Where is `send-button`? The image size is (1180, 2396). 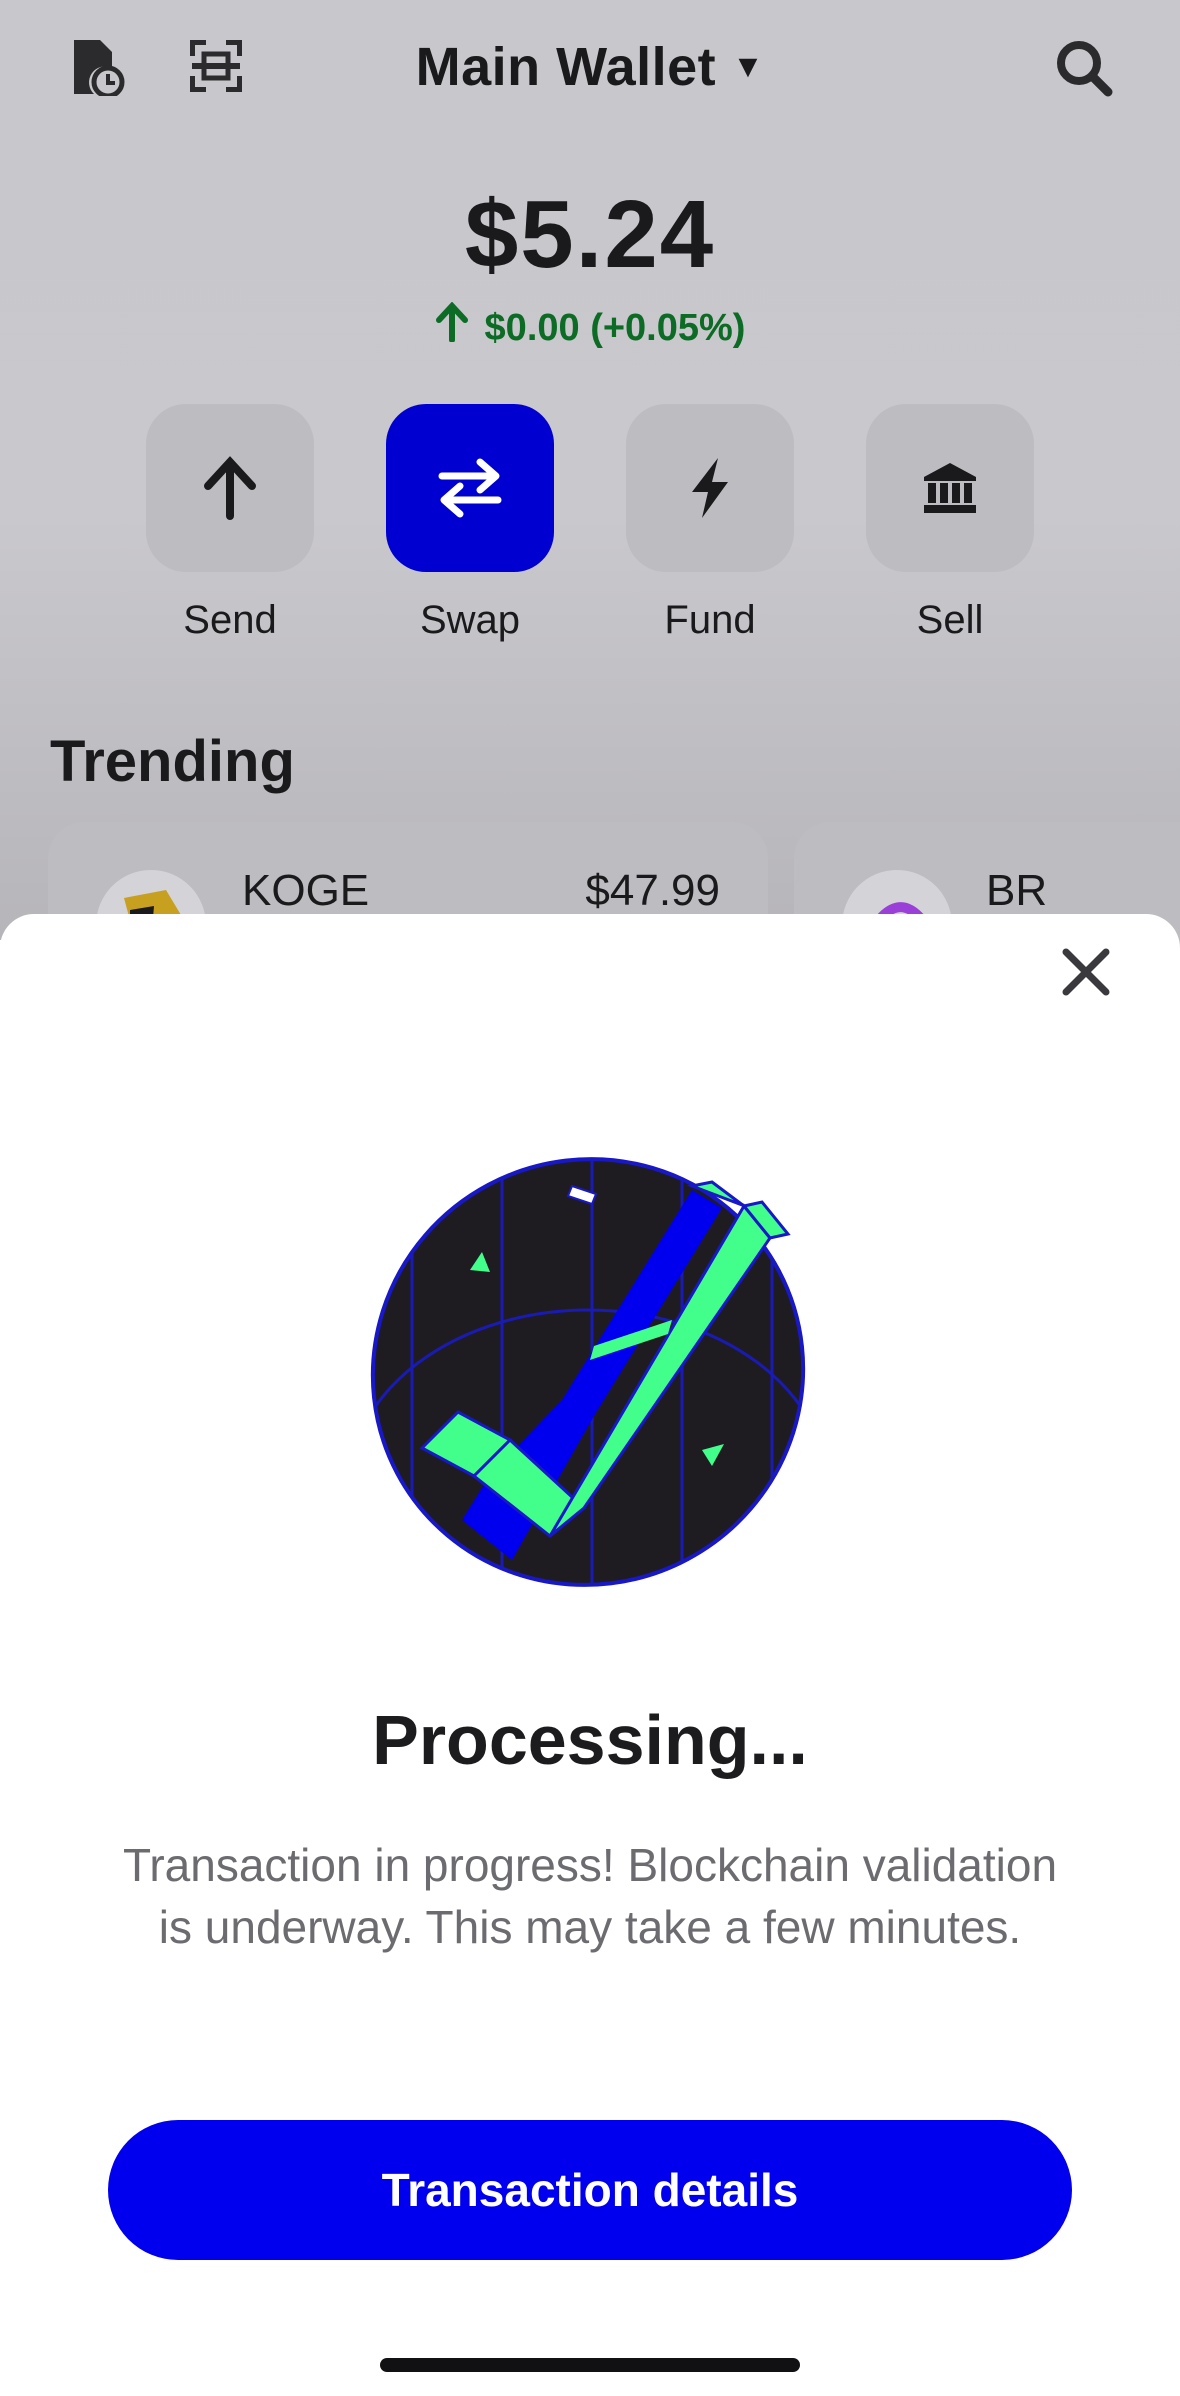
send-button is located at coordinates (230, 488).